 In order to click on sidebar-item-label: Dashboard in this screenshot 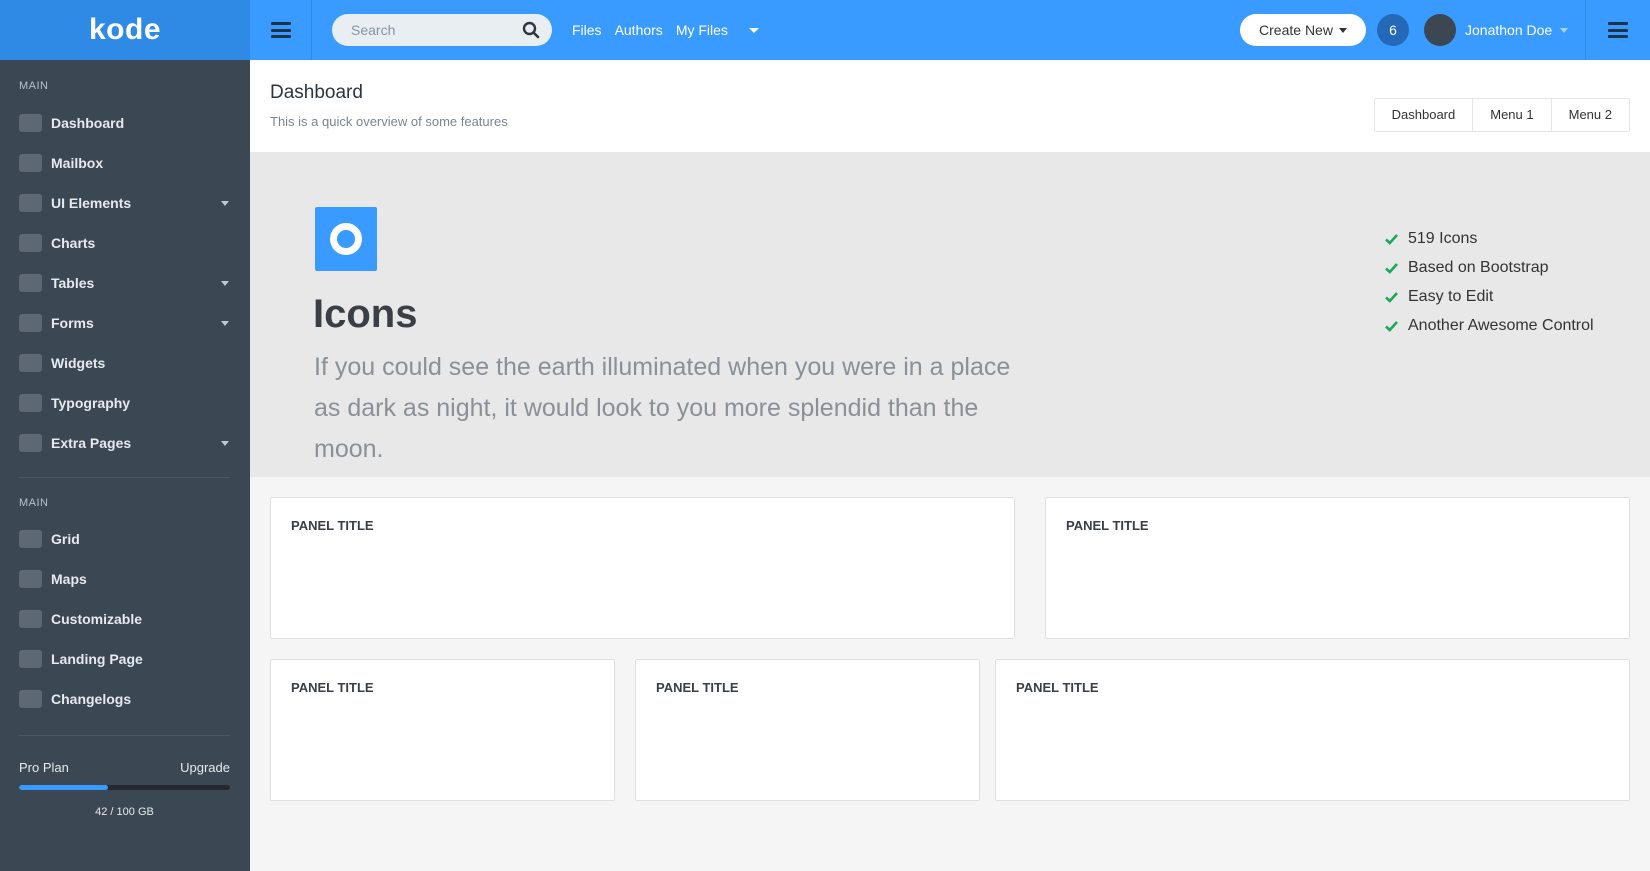, I will do `click(88, 123)`.